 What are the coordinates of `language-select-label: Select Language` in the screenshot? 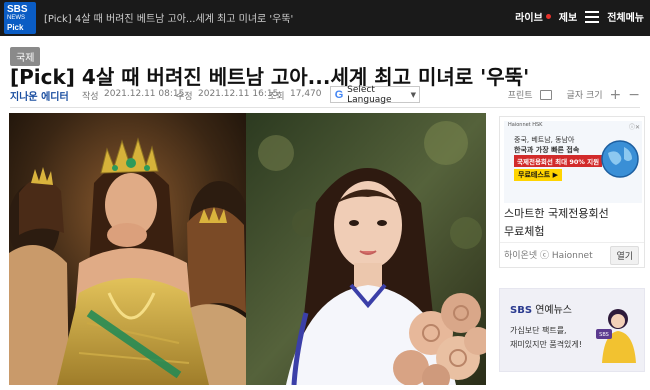 It's located at (369, 94).